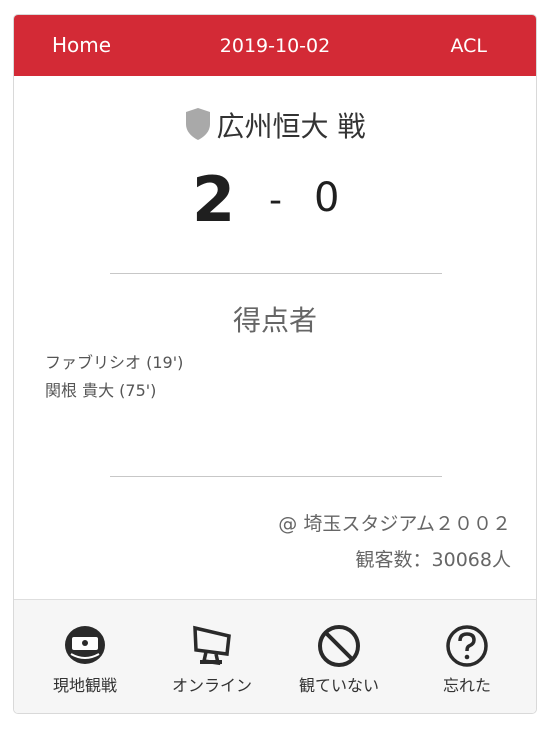 This screenshot has height=730, width=552. I want to click on attendance: 観客数：30068人, so click(433, 560).